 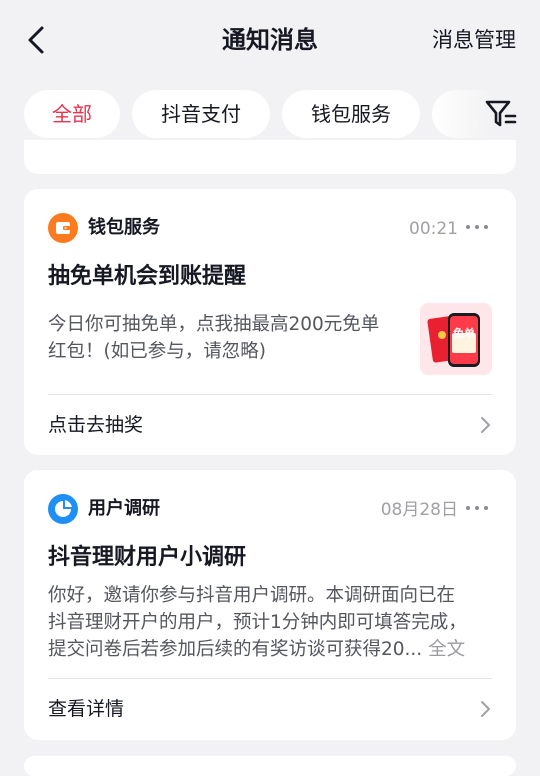 What do you see at coordinates (270, 766) in the screenshot?
I see `next-notification-card` at bounding box center [270, 766].